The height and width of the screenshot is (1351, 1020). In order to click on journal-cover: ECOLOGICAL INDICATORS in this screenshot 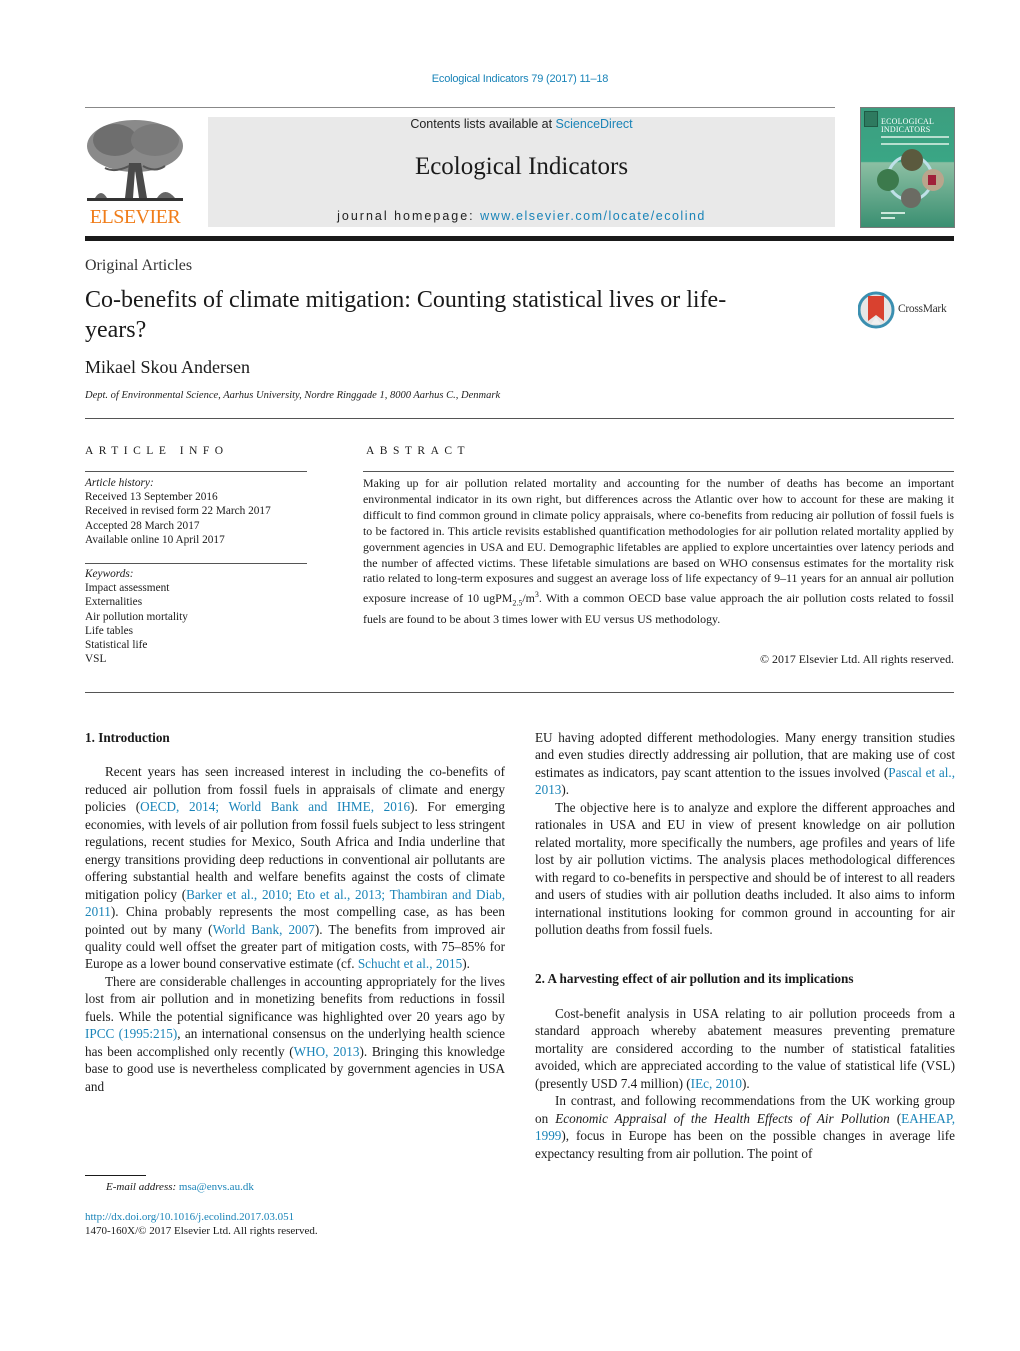, I will do `click(907, 167)`.